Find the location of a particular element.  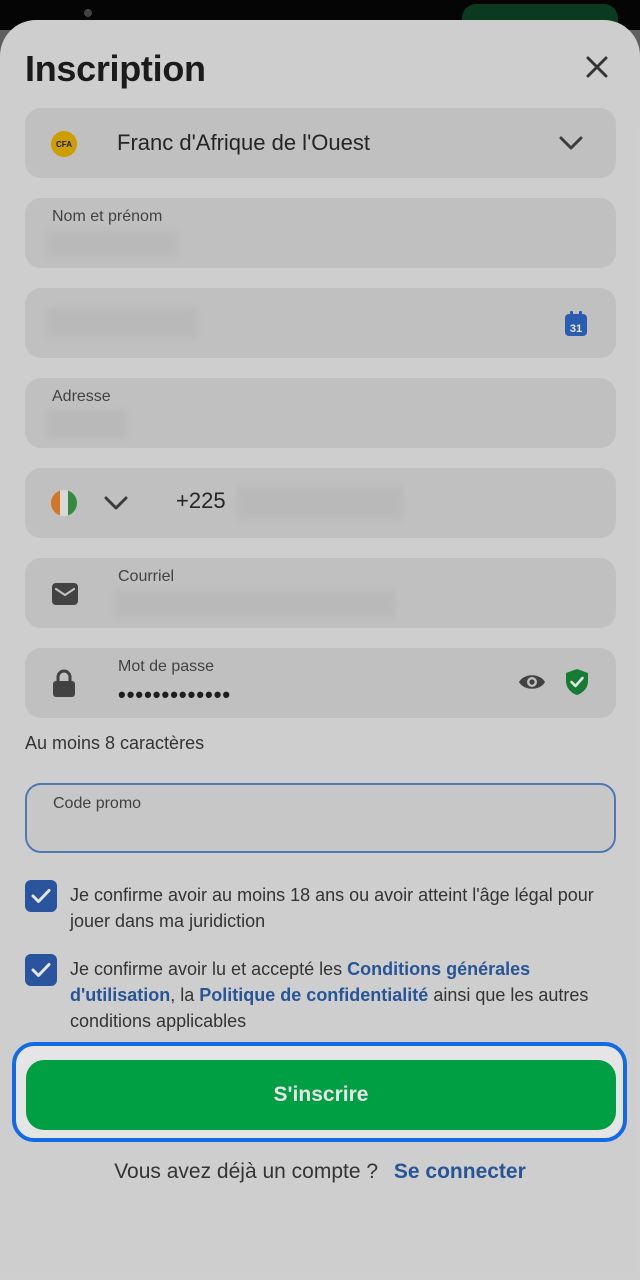

eye-icon is located at coordinates (532, 682).